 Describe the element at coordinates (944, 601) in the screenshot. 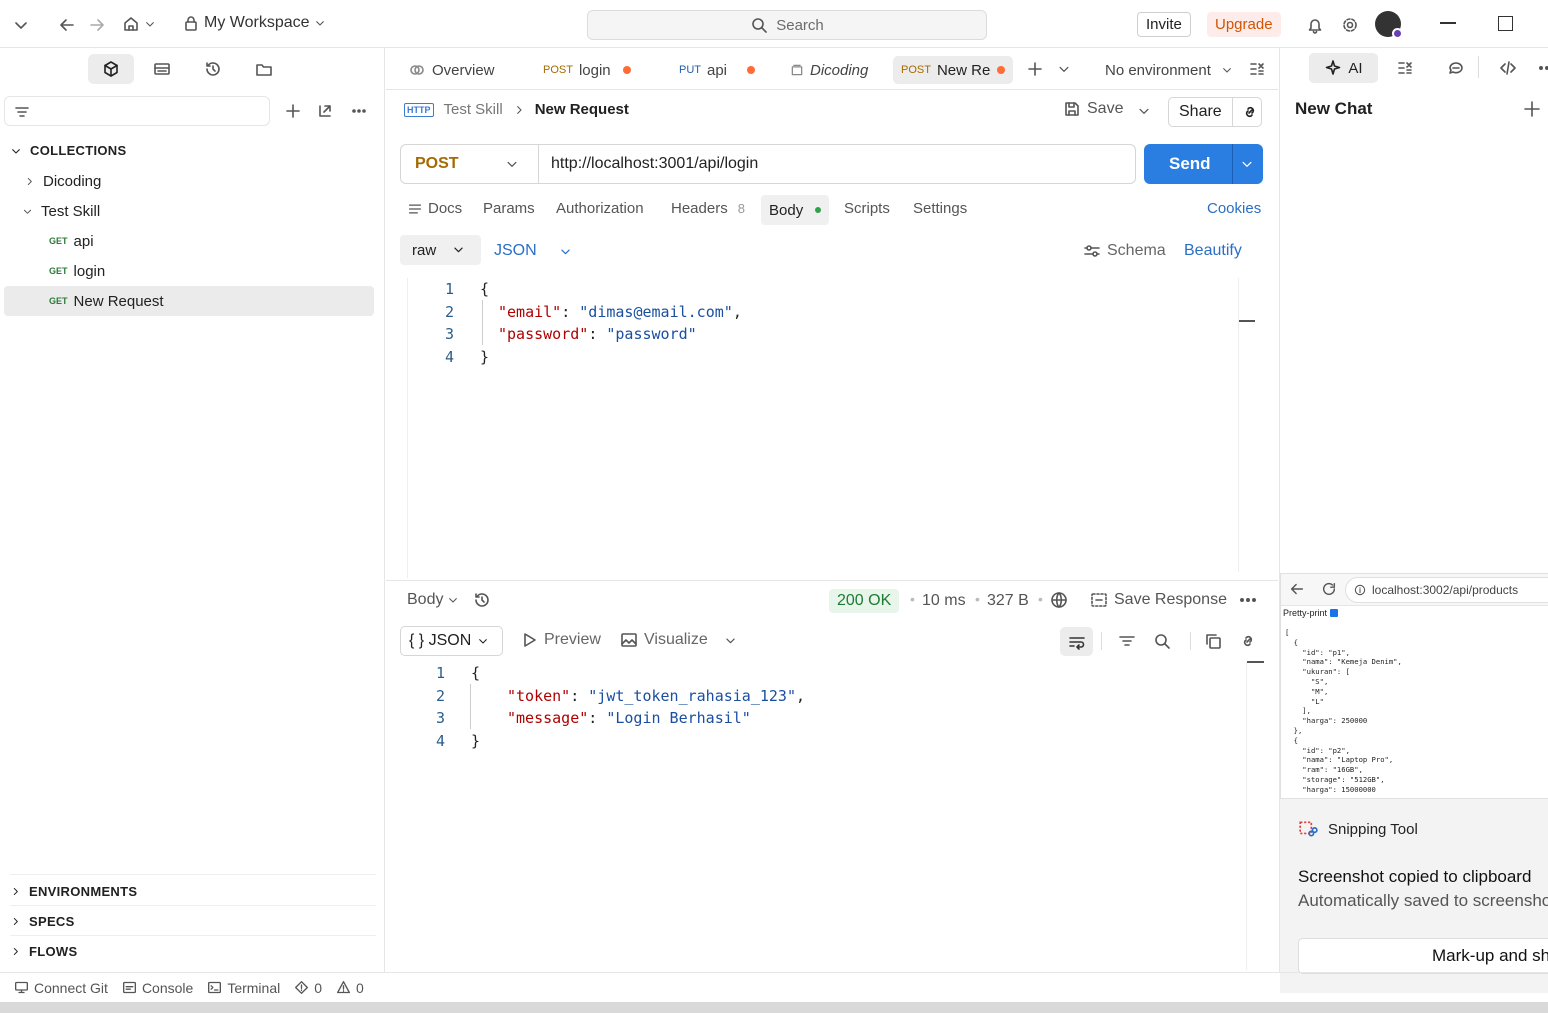

I see `response-time: 10 ms` at that location.